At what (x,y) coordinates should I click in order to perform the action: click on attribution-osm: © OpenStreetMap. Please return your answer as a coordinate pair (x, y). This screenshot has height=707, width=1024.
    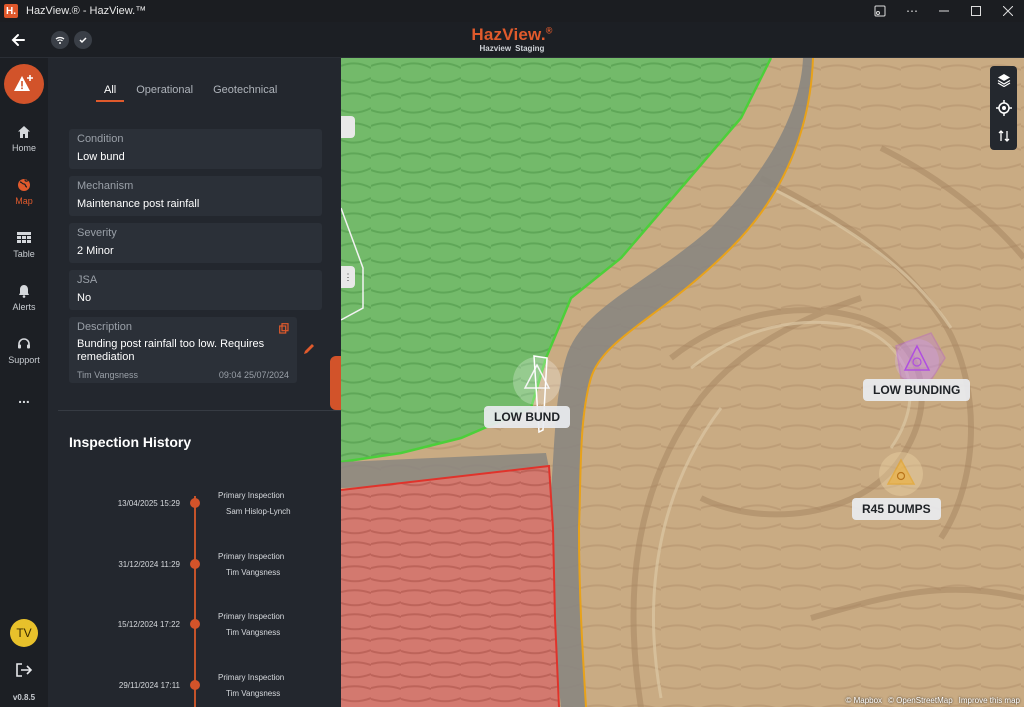
    Looking at the image, I should click on (920, 700).